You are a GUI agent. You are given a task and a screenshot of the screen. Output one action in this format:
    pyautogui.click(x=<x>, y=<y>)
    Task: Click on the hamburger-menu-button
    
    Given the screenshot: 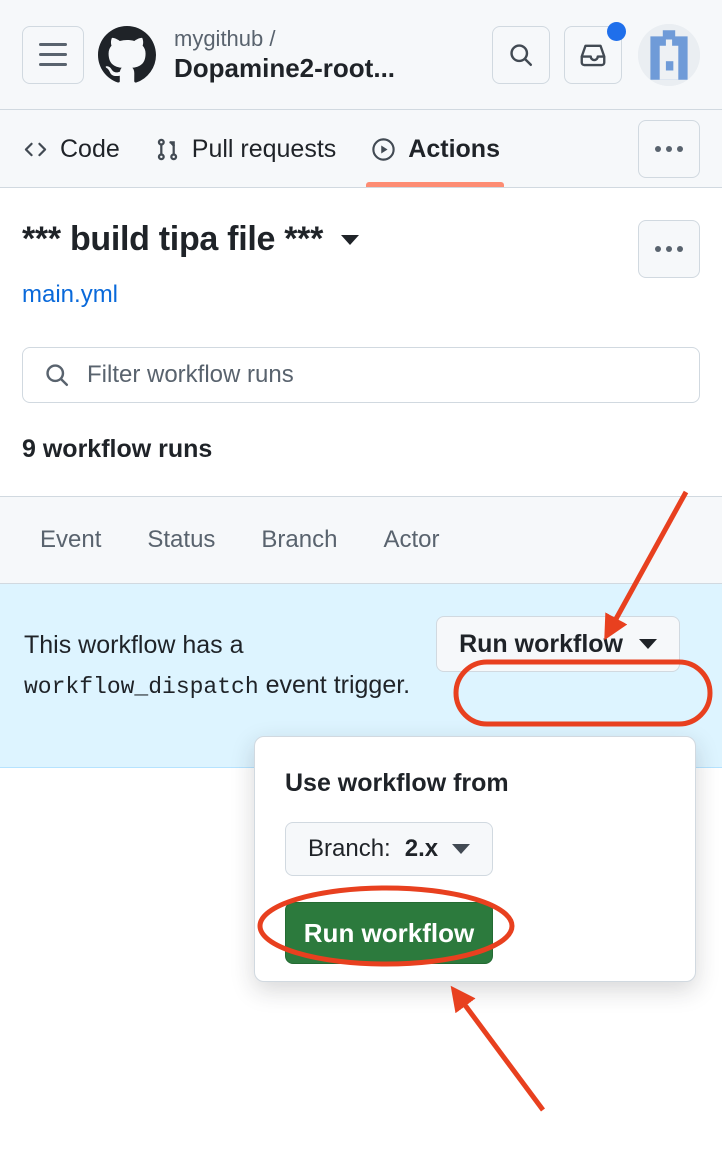 What is the action you would take?
    pyautogui.click(x=53, y=54)
    